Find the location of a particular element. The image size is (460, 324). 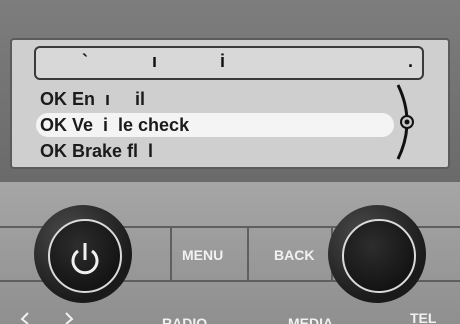

radio-button: RADIO is located at coordinates (184, 319).